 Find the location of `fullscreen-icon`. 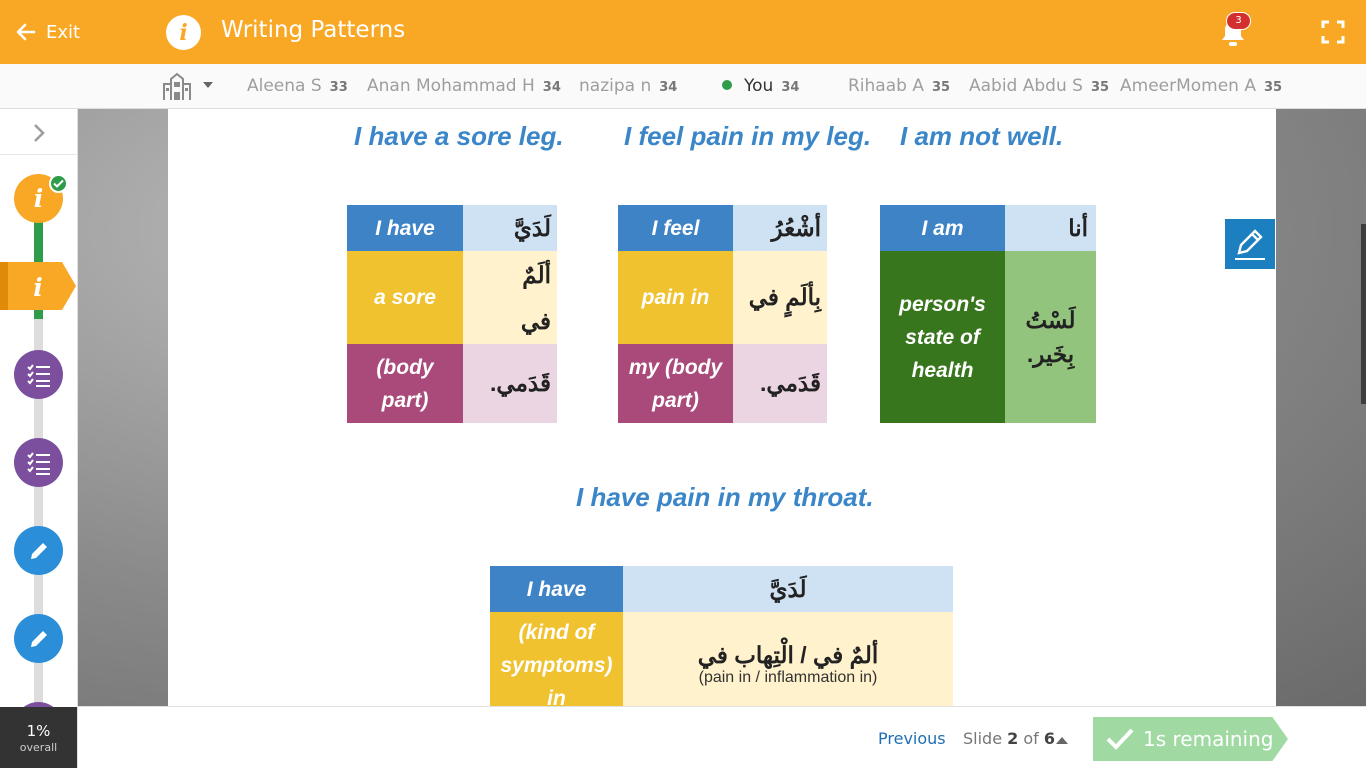

fullscreen-icon is located at coordinates (1333, 32).